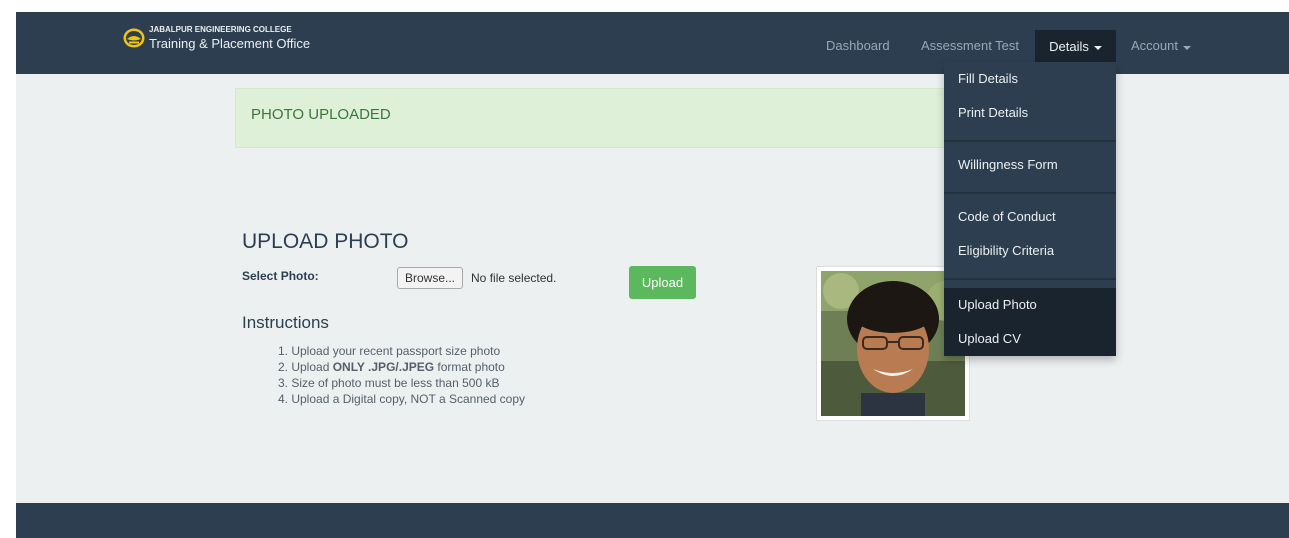  What do you see at coordinates (321, 114) in the screenshot?
I see `alert-message: PHOTO UPLOADED` at bounding box center [321, 114].